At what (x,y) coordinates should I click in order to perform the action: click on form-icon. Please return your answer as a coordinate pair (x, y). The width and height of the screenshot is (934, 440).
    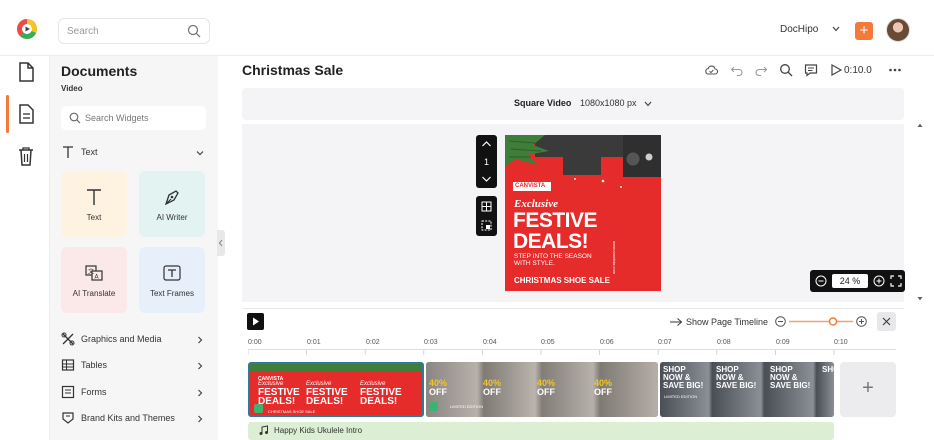
    Looking at the image, I should click on (68, 392).